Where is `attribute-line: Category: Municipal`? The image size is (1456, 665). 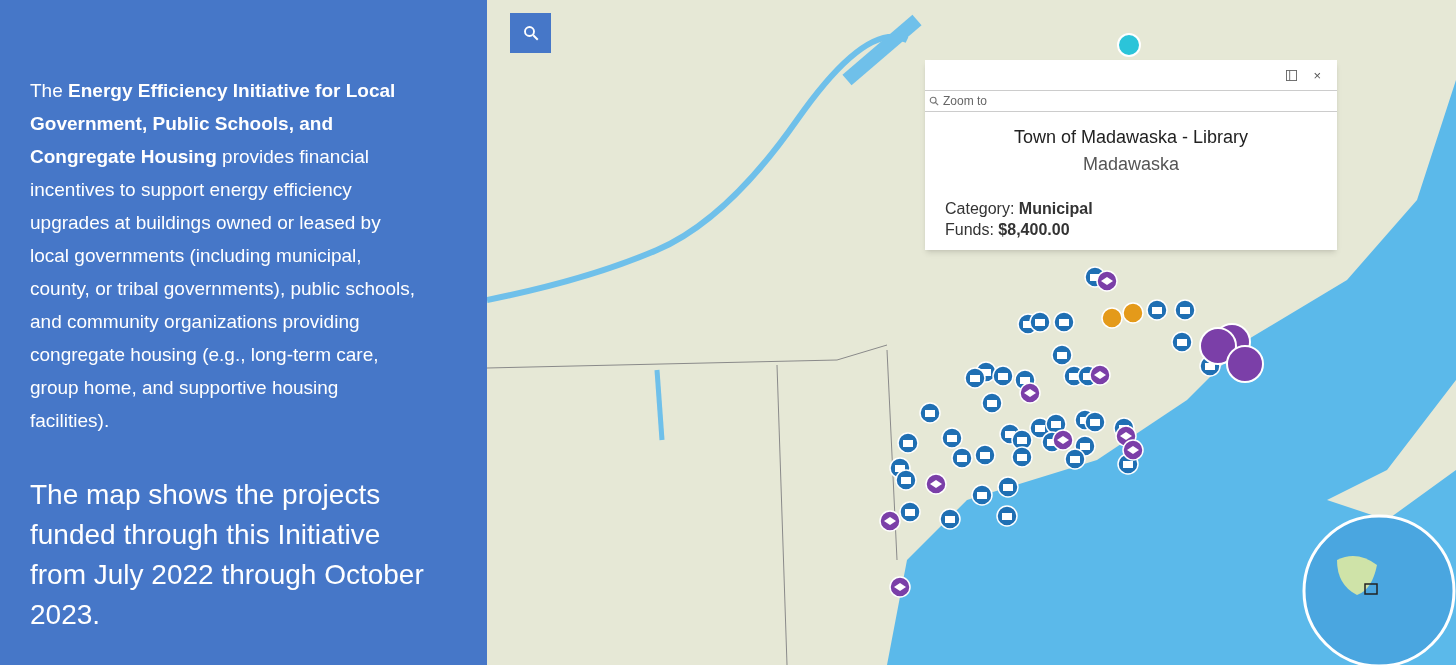 attribute-line: Category: Municipal is located at coordinates (1019, 209).